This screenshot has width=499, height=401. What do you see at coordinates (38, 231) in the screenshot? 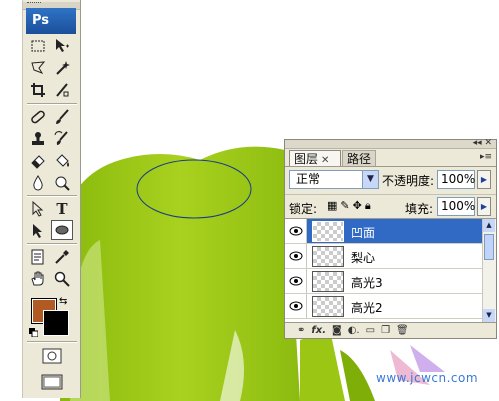
I see `direct-selection-icon` at bounding box center [38, 231].